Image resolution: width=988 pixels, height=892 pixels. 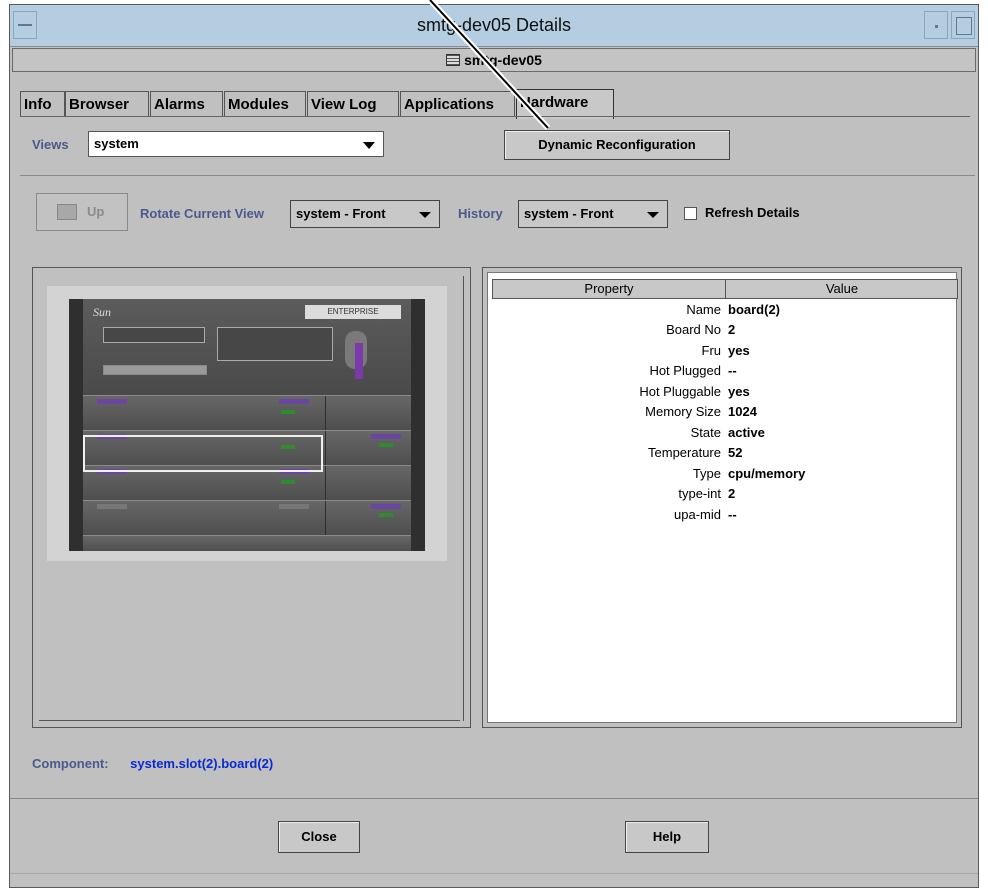 I want to click on rotate-select-value: system - Front, so click(x=341, y=213).